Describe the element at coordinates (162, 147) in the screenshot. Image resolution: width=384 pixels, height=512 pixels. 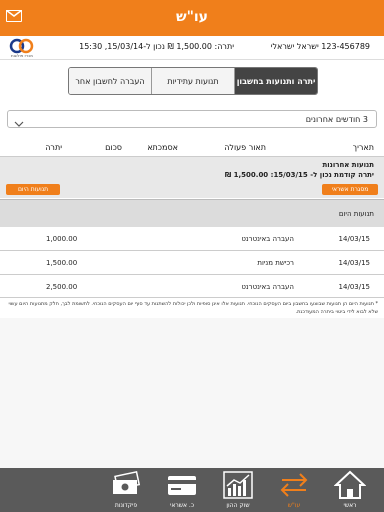
I see `col-reference: אסמכתא` at that location.